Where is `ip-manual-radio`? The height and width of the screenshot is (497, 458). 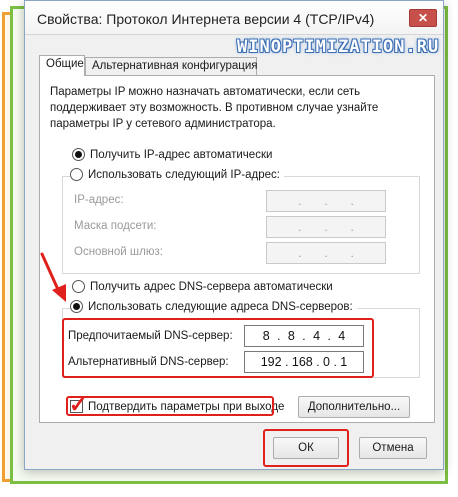 ip-manual-radio is located at coordinates (76, 174).